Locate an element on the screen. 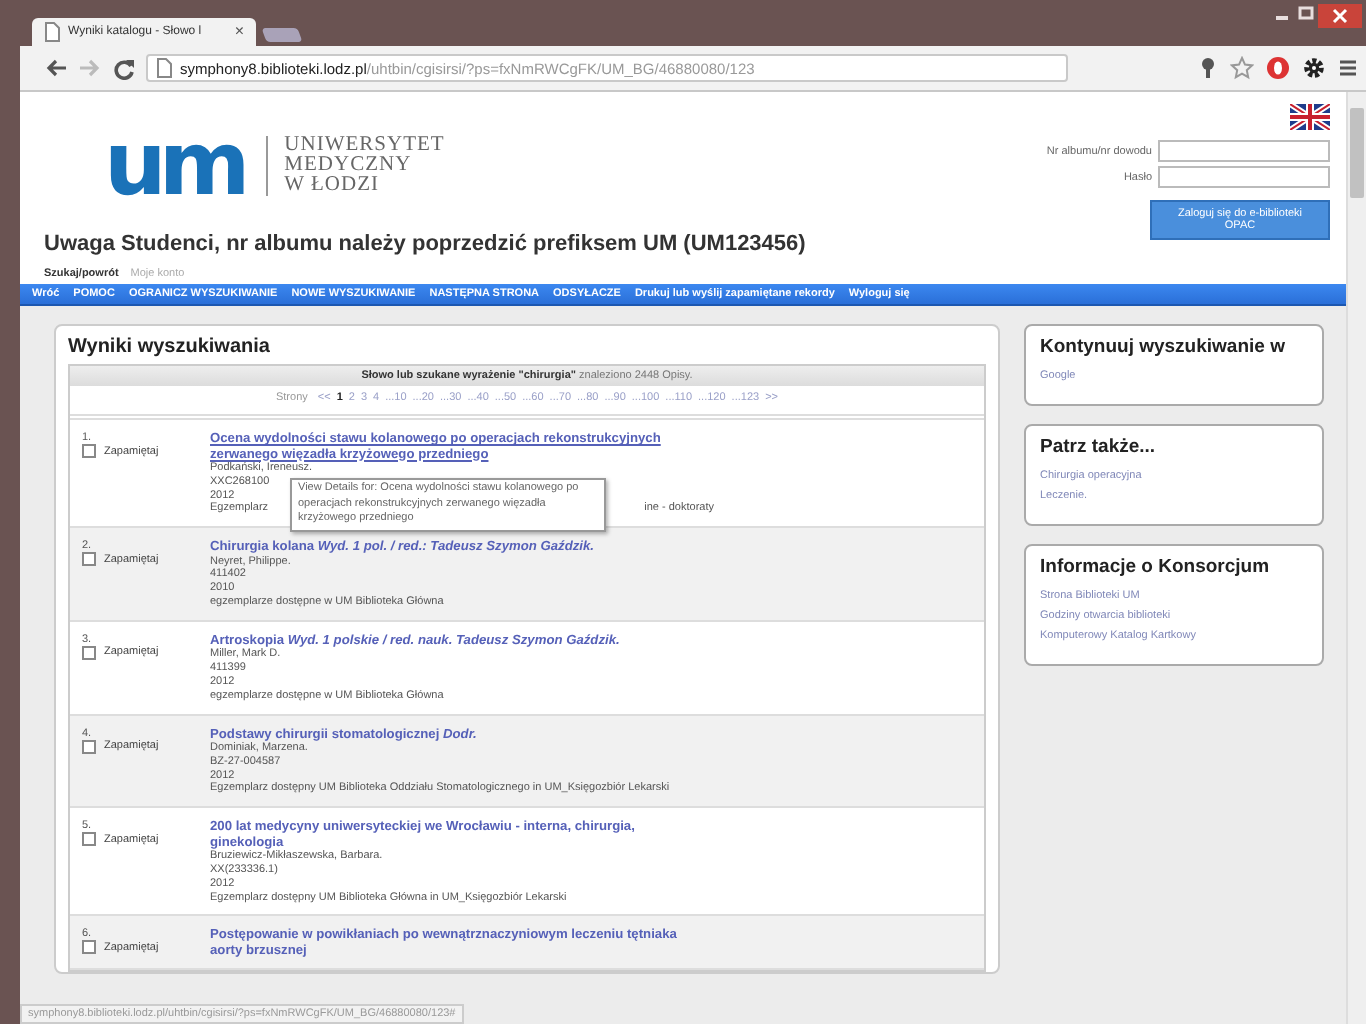 This screenshot has height=1024, width=1366. notice-text: Uwaga Studenci, nr albumu należy poprzedzić prefiksem UM (UM123456) is located at coordinates (426, 244).